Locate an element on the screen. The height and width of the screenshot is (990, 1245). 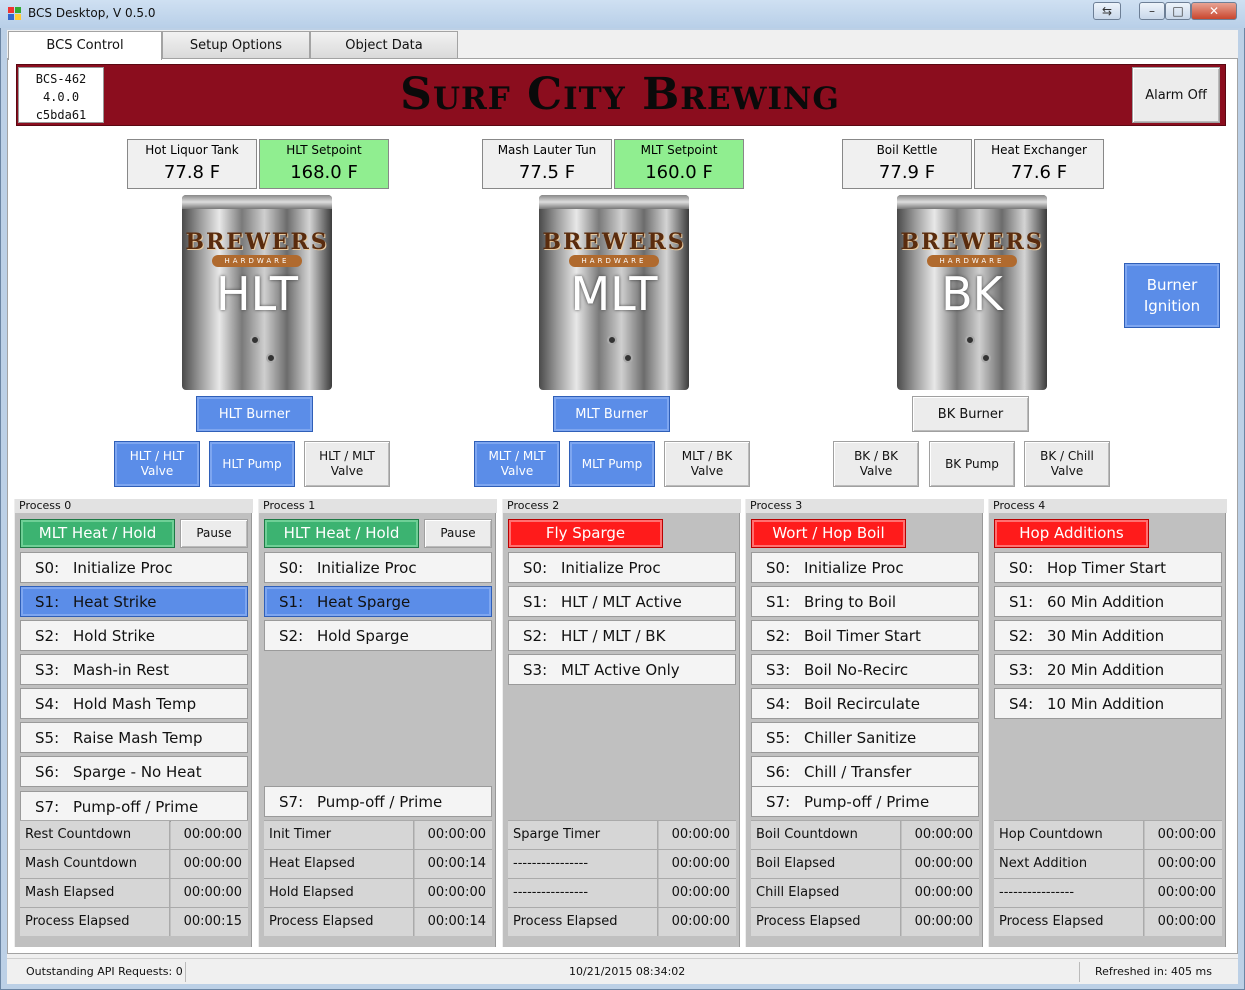
device-info: BCS-462 4.0.0 c5bda61 is located at coordinates (61, 95).